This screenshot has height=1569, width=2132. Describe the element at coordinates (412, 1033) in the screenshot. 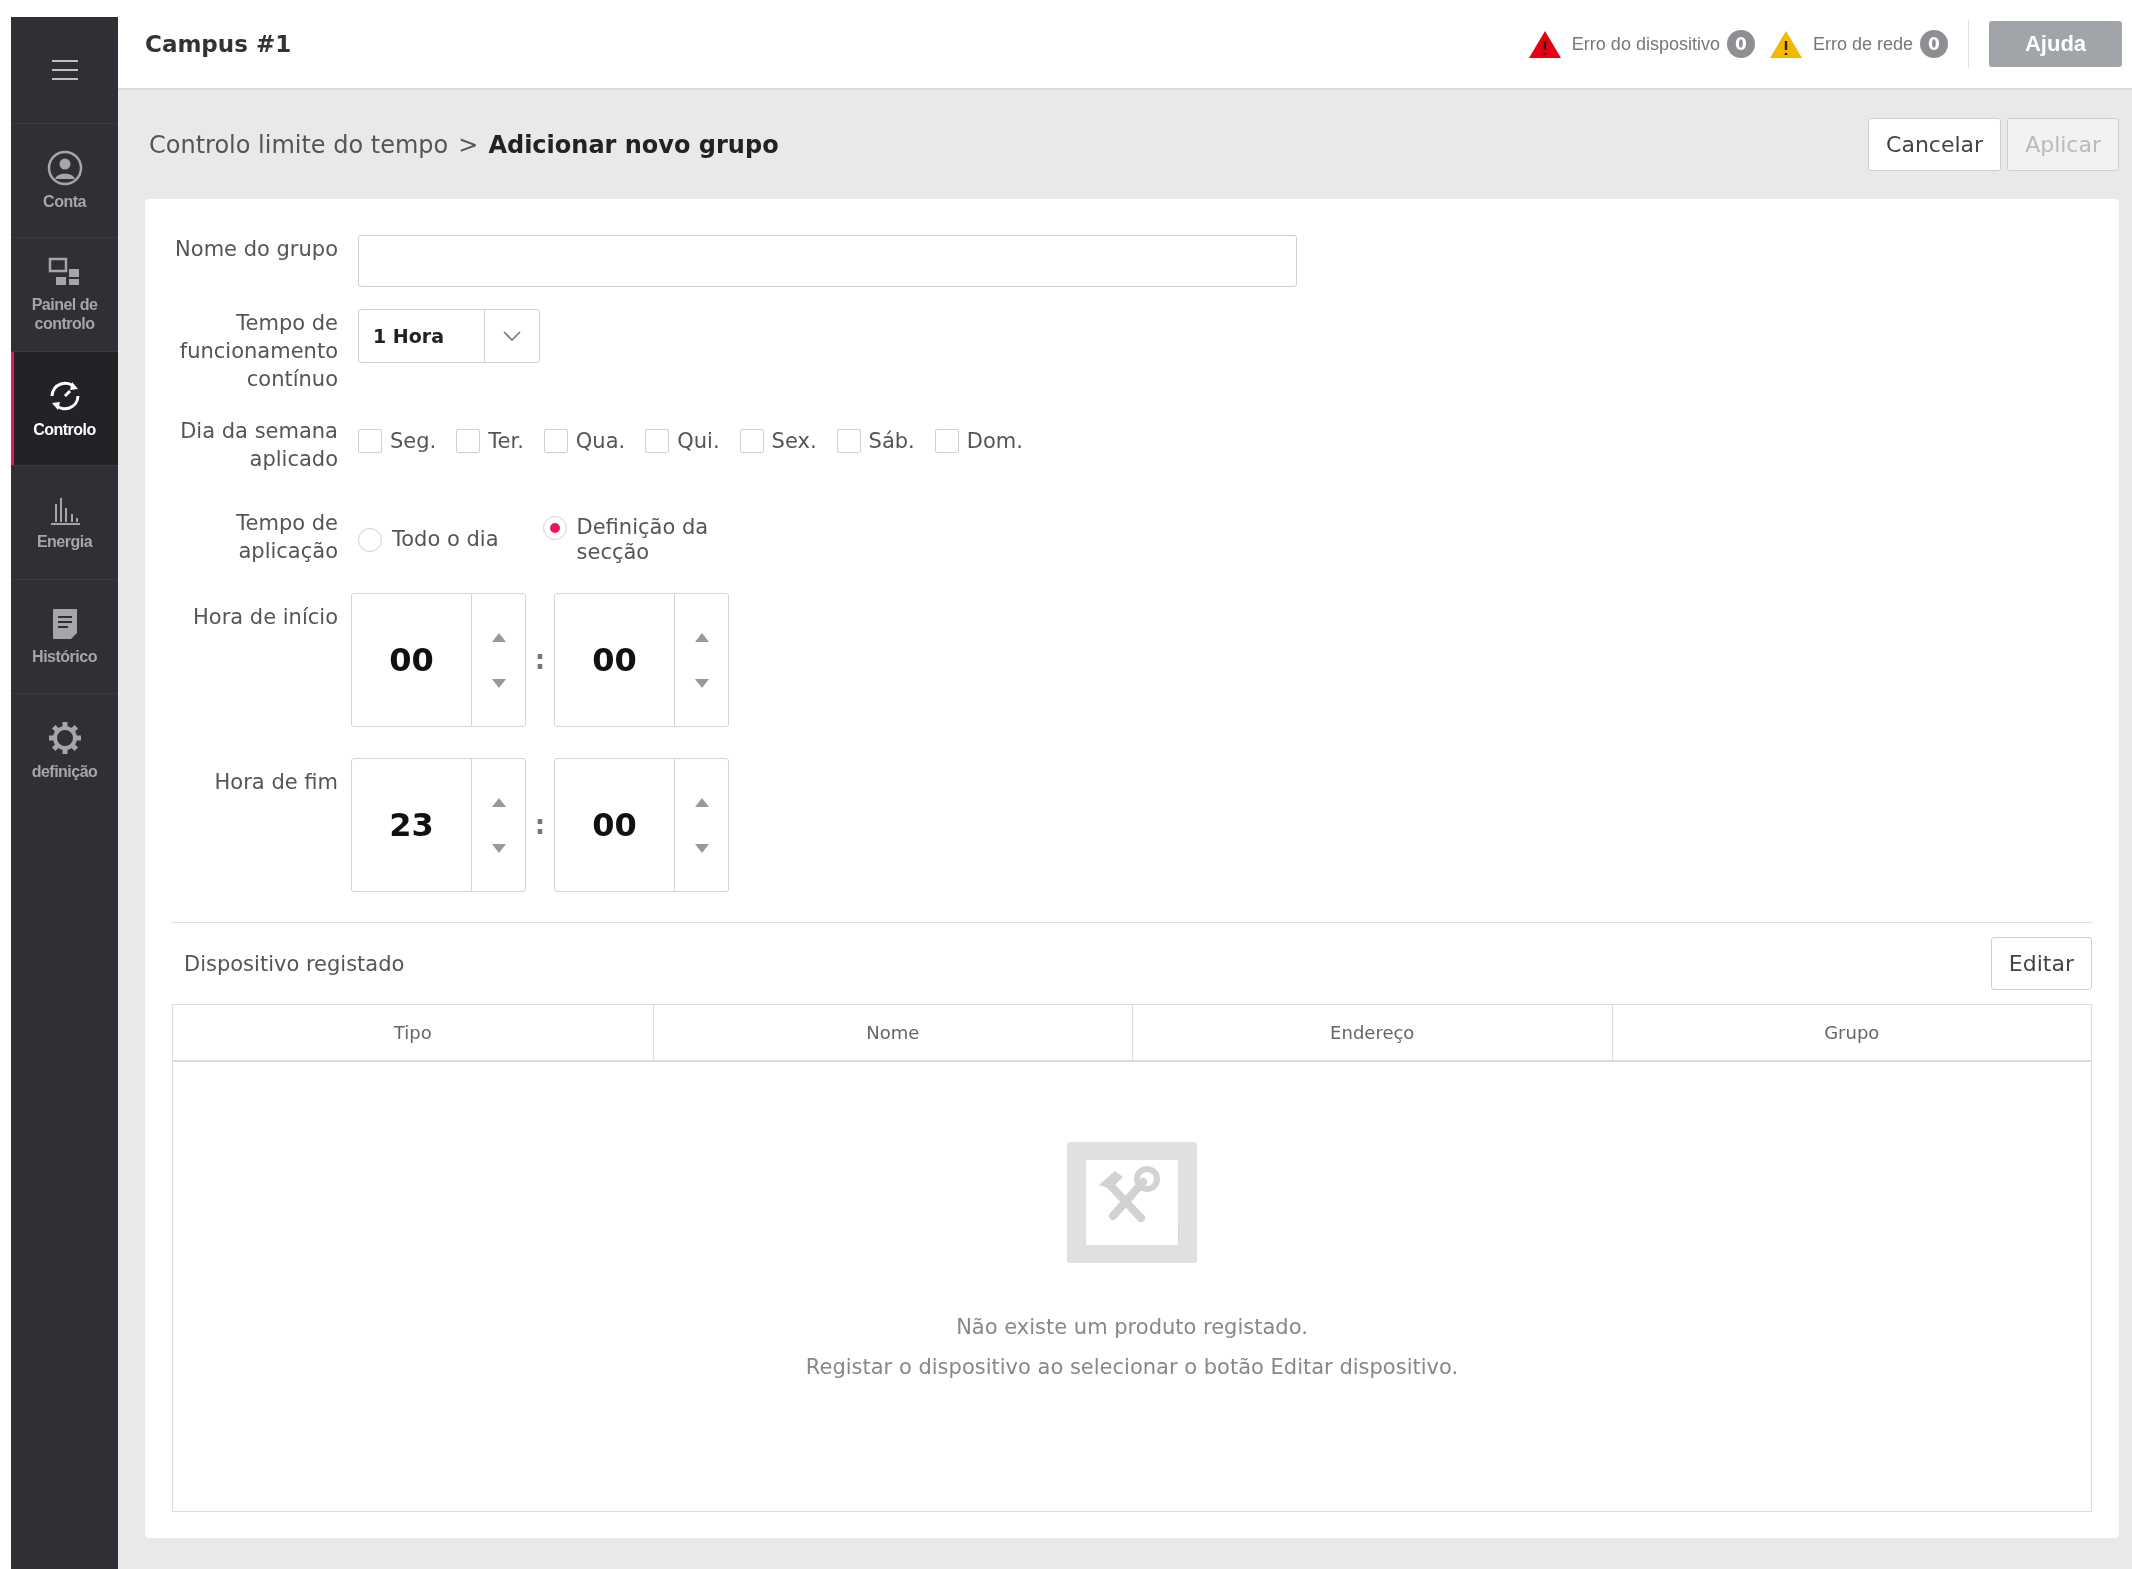

I see `column-header: Tipo` at that location.